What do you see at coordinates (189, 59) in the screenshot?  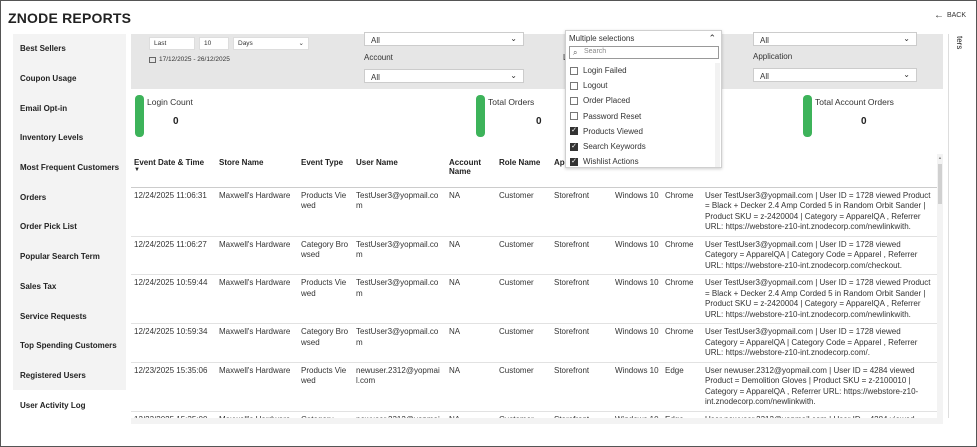 I see `date-range: 17/12/2025 - 26/12/2025` at bounding box center [189, 59].